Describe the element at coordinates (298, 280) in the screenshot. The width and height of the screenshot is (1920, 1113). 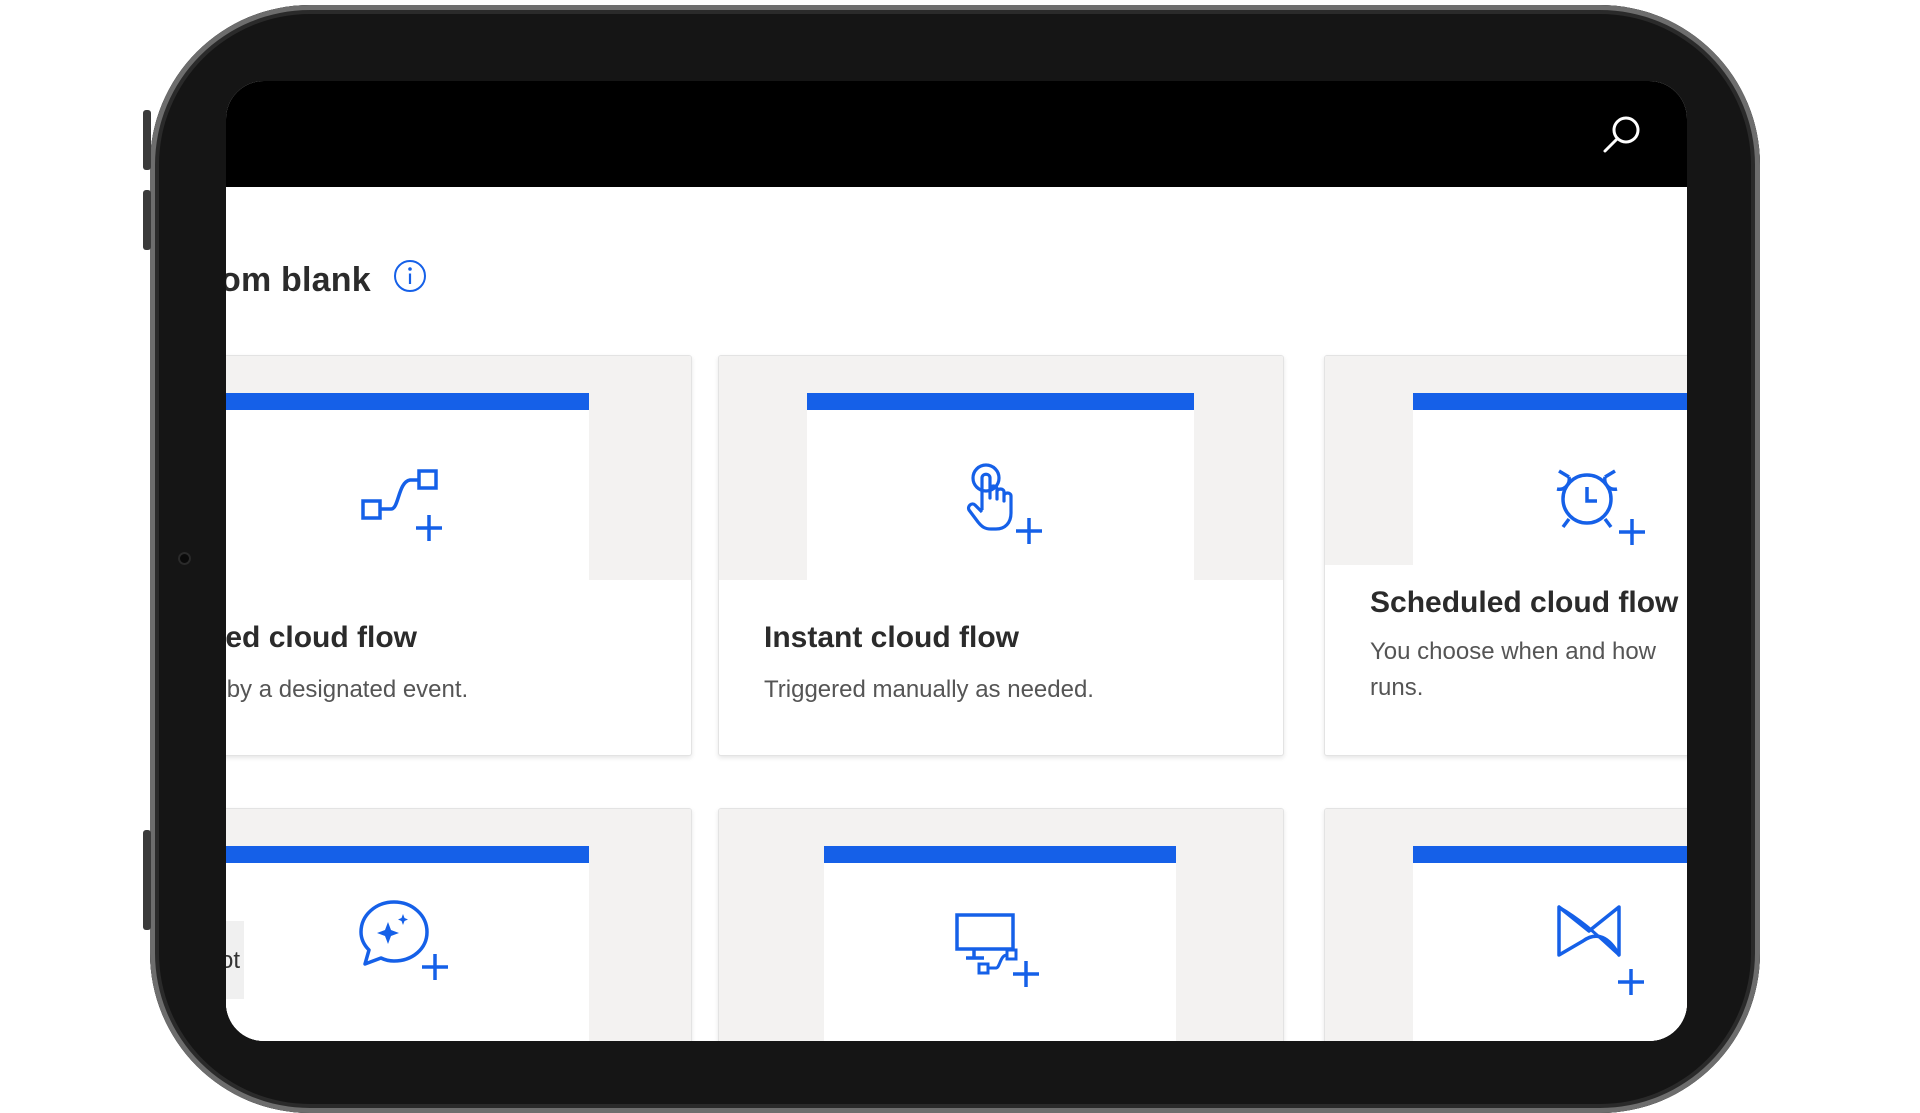
I see `section-title: om blank` at that location.